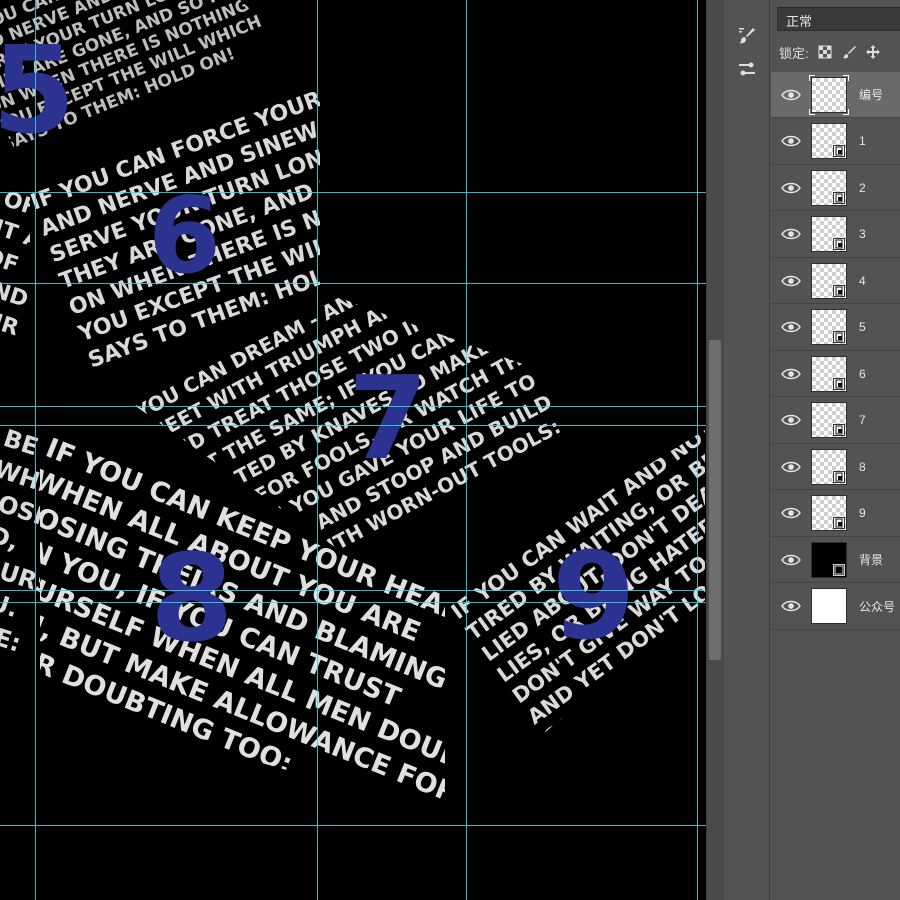 The width and height of the screenshot is (900, 900). What do you see at coordinates (825, 52) in the screenshot?
I see `lock-transparent-icon` at bounding box center [825, 52].